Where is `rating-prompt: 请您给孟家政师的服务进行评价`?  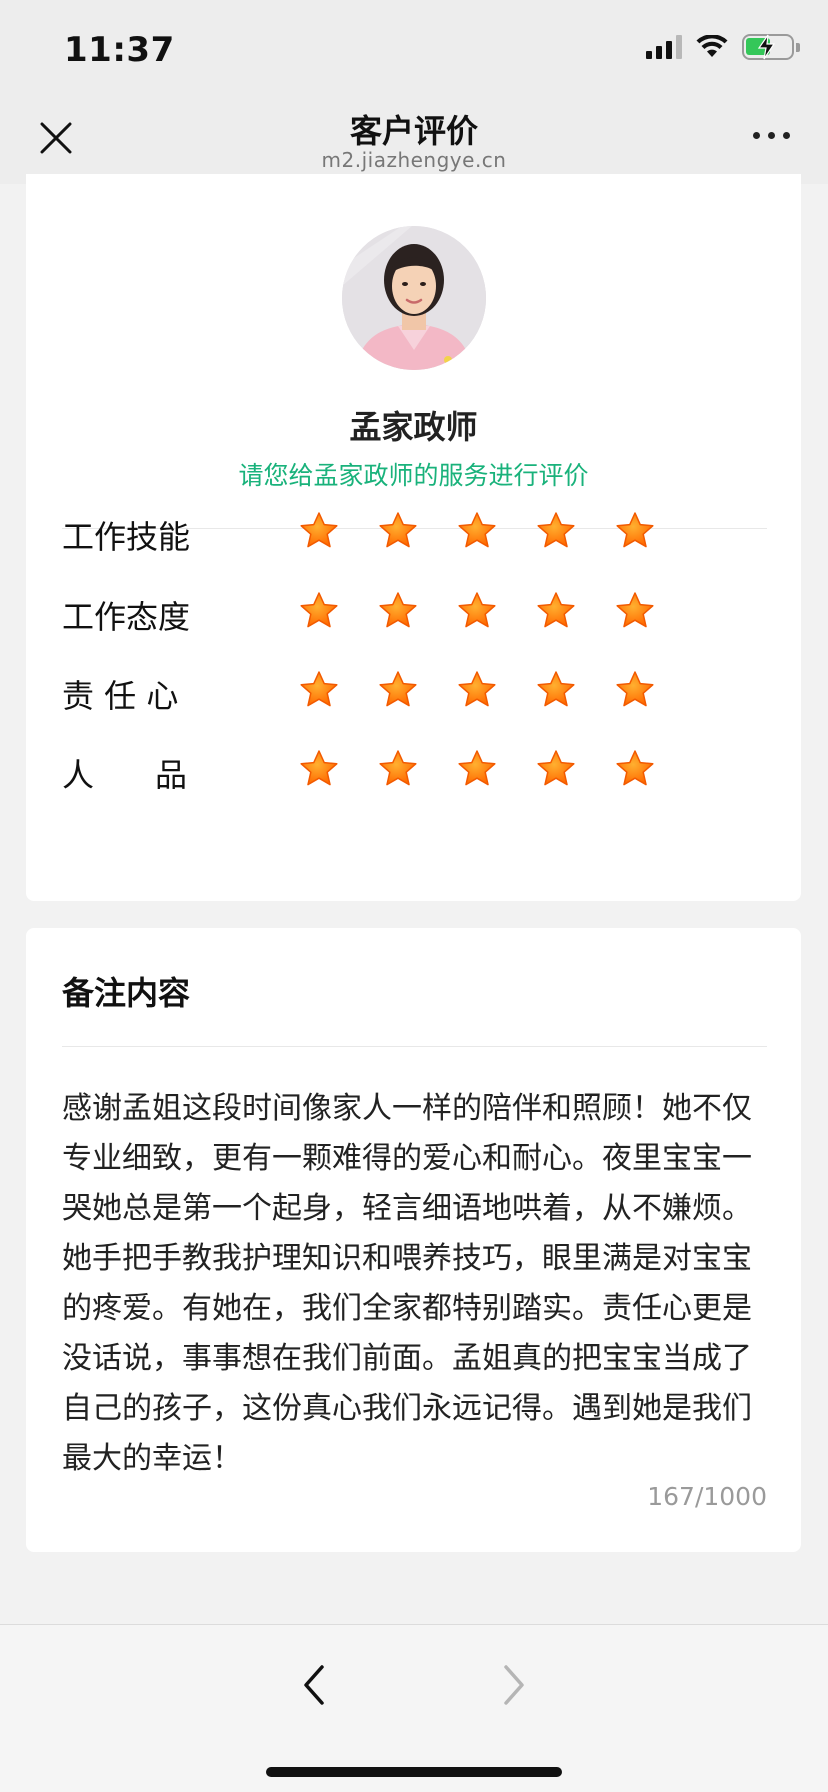
rating-prompt: 请您给孟家政师的服务进行评价 is located at coordinates (413, 475).